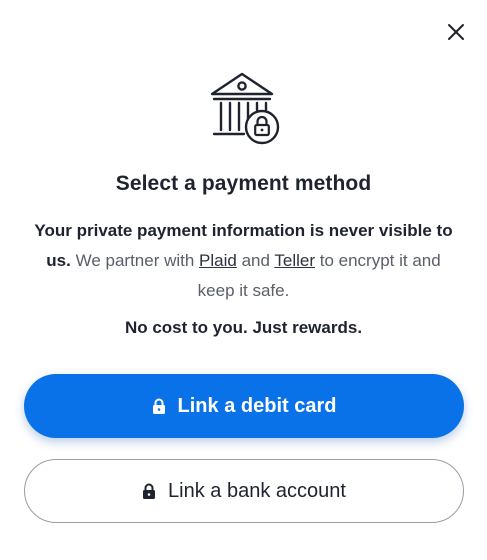 Image resolution: width=487 pixels, height=560 pixels. I want to click on description-text: We partner with, so click(135, 260).